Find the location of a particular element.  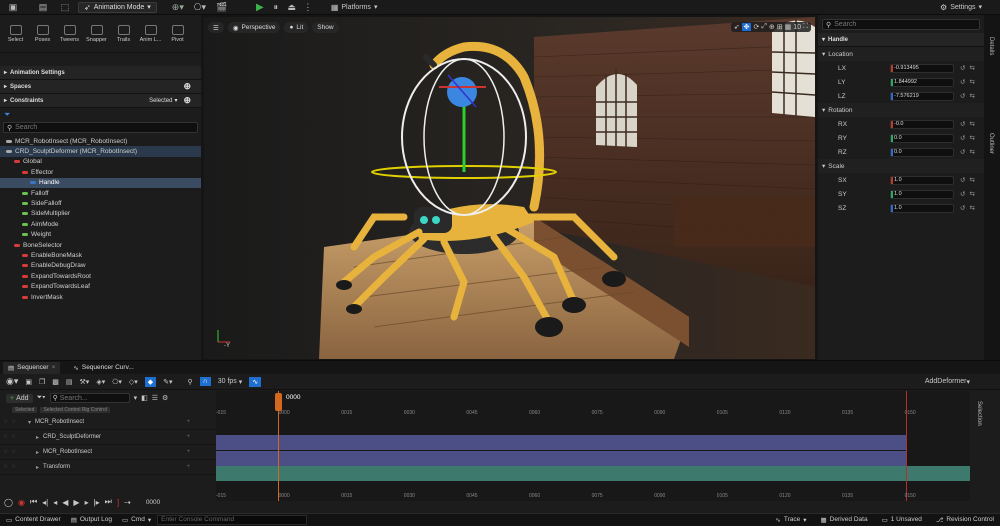

derived-data-button: ▦ Derived Data is located at coordinates (843, 520).